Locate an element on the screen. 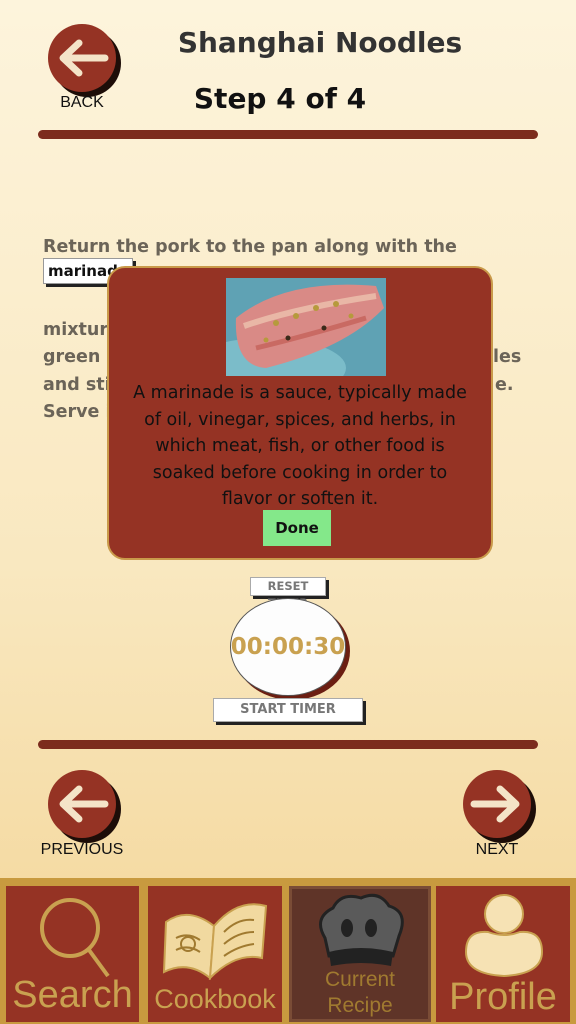 The image size is (576, 1024). tab-profile: Profile is located at coordinates (503, 954).